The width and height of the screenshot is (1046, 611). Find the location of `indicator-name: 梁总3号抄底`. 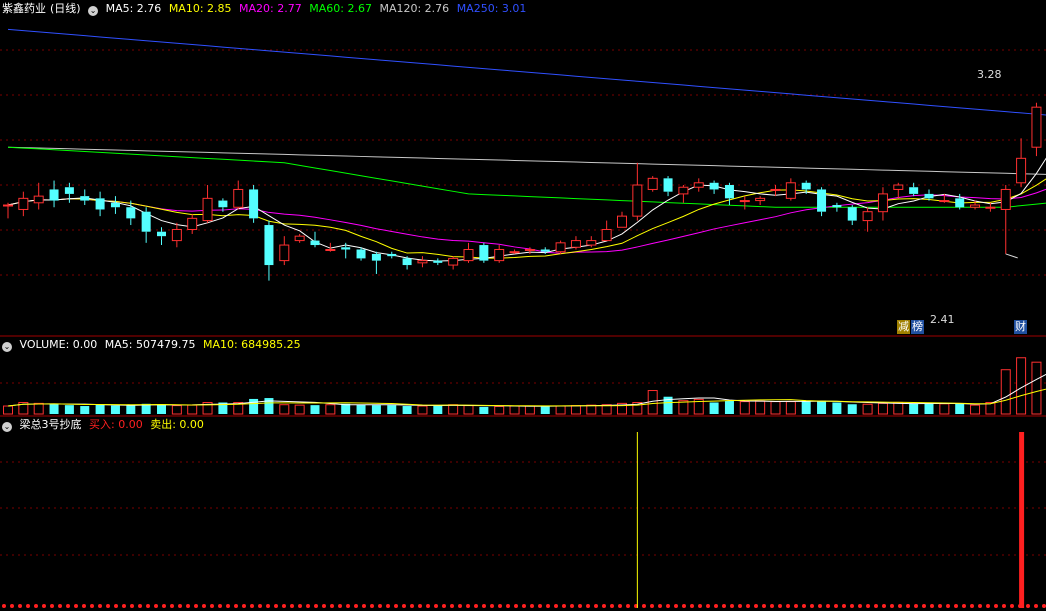

indicator-name: 梁总3号抄底 is located at coordinates (50, 424).